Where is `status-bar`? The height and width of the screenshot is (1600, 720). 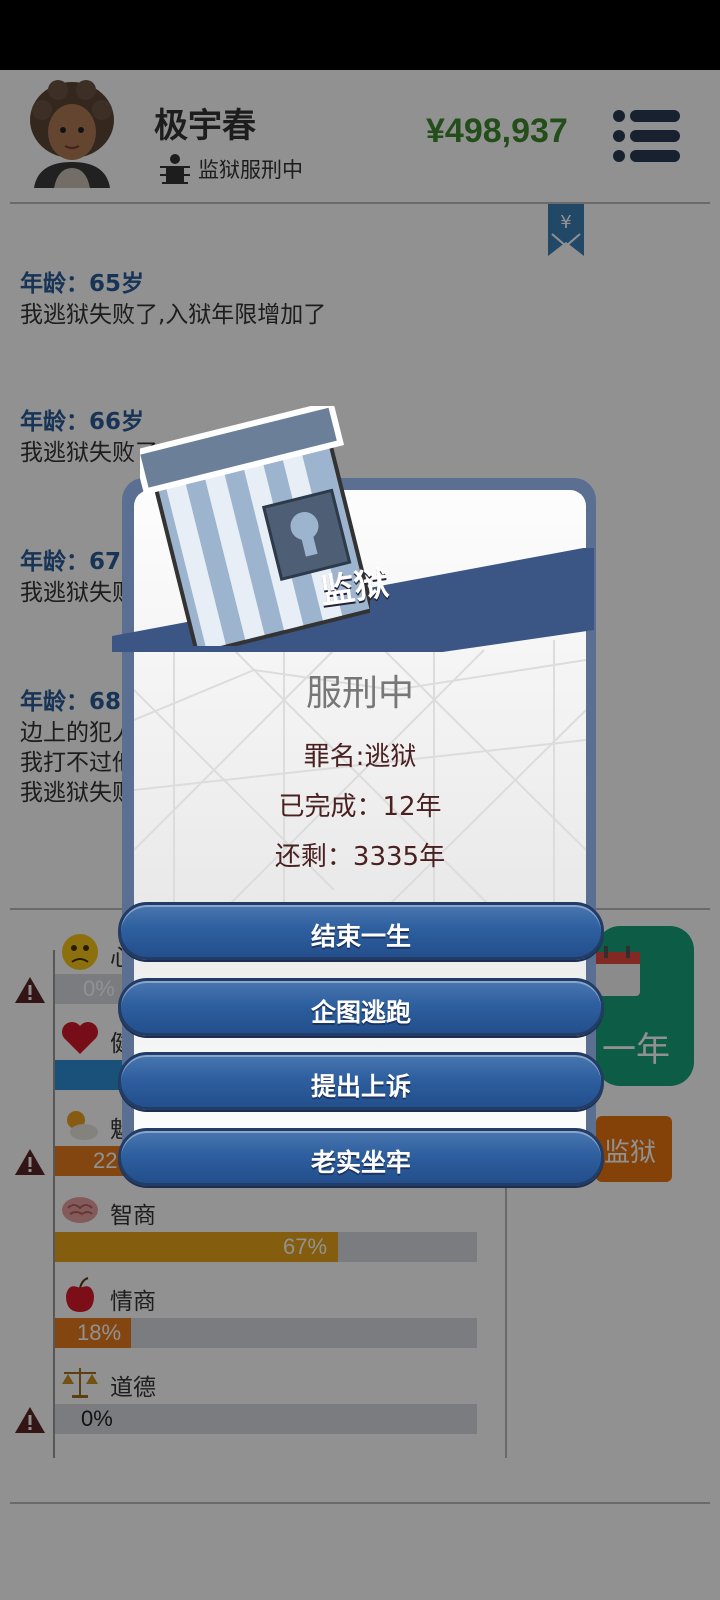 status-bar is located at coordinates (360, 35).